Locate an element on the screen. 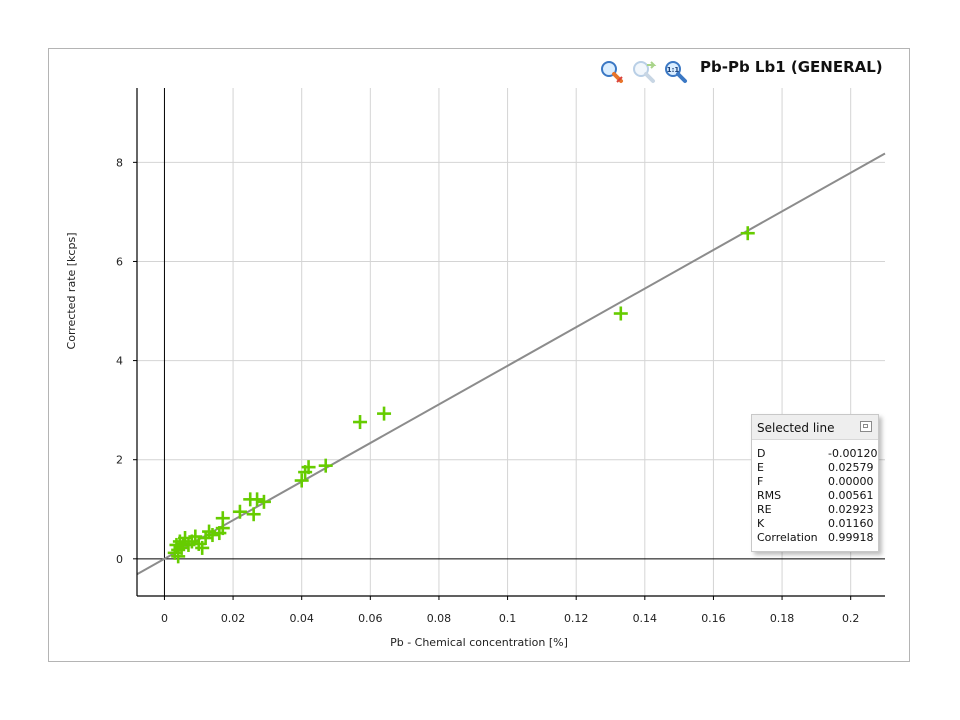 This screenshot has width=960, height=720. stat-value: 0.99918 is located at coordinates (851, 537).